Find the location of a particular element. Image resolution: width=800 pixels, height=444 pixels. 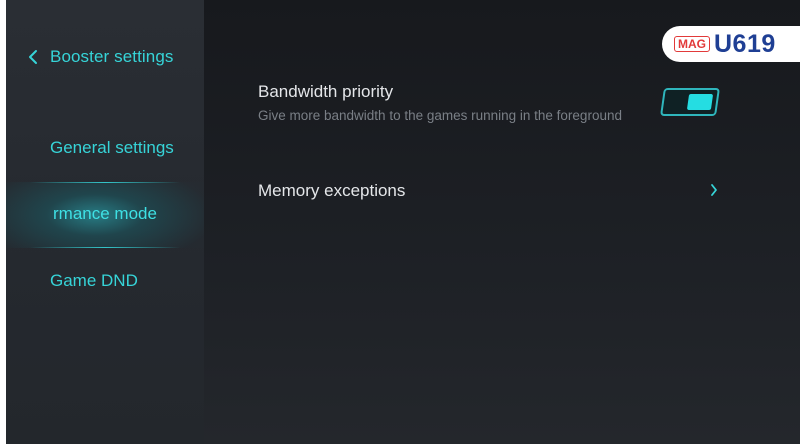

watermark-logo: MAG U619 is located at coordinates (731, 44).